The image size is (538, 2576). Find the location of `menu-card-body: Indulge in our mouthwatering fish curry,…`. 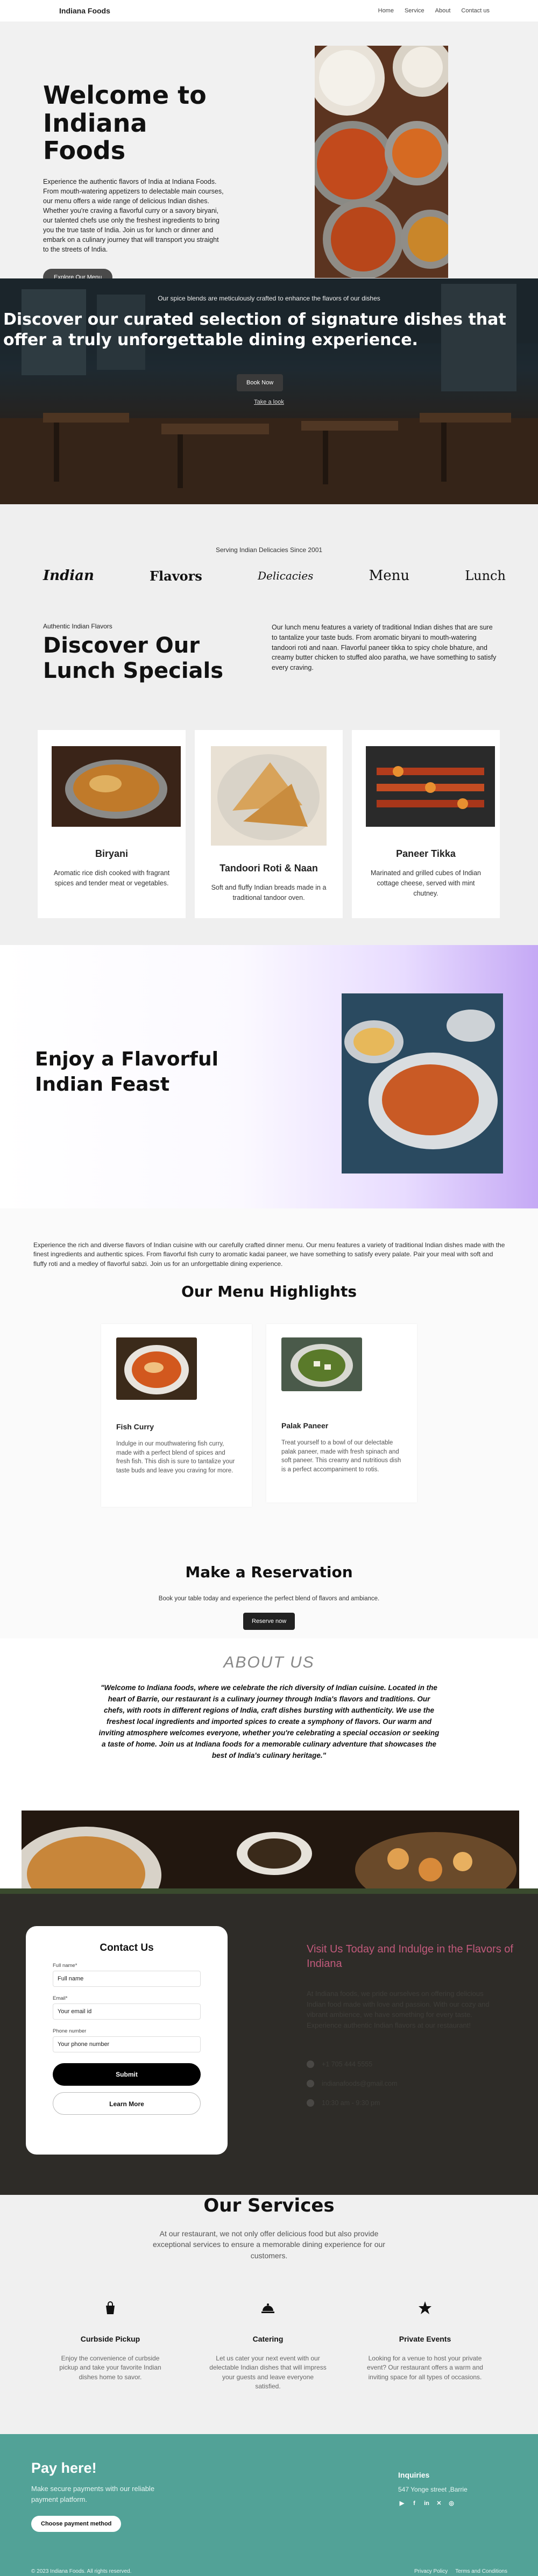

menu-card-body: Indulge in our mouthwatering fish curry,… is located at coordinates (176, 1458).